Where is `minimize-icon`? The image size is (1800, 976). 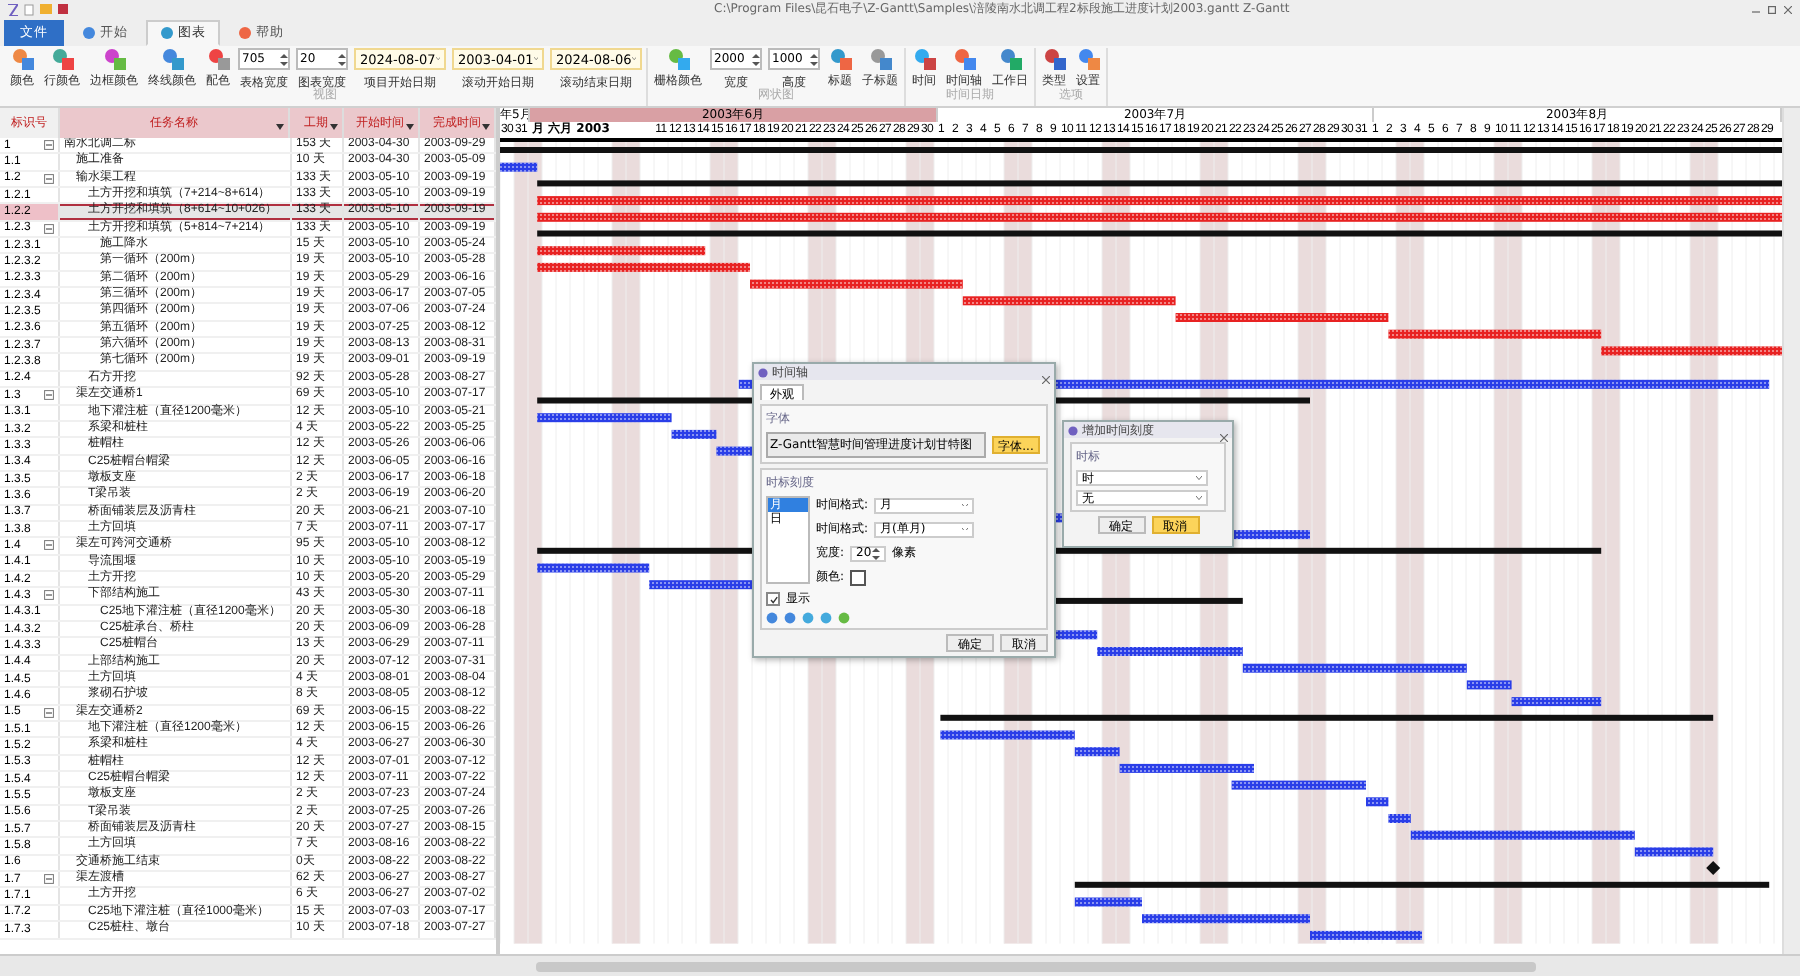
minimize-icon is located at coordinates (1756, 9).